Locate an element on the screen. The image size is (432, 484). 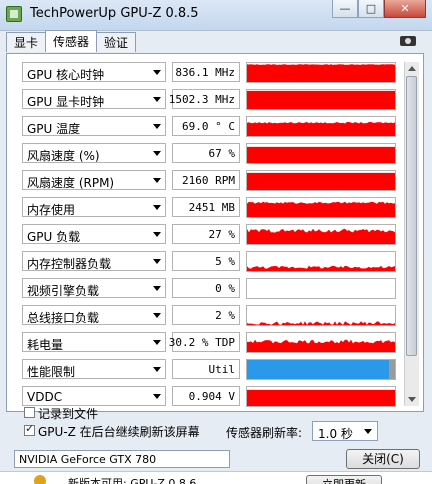
sensor-value-box: 0 % is located at coordinates (206, 288).